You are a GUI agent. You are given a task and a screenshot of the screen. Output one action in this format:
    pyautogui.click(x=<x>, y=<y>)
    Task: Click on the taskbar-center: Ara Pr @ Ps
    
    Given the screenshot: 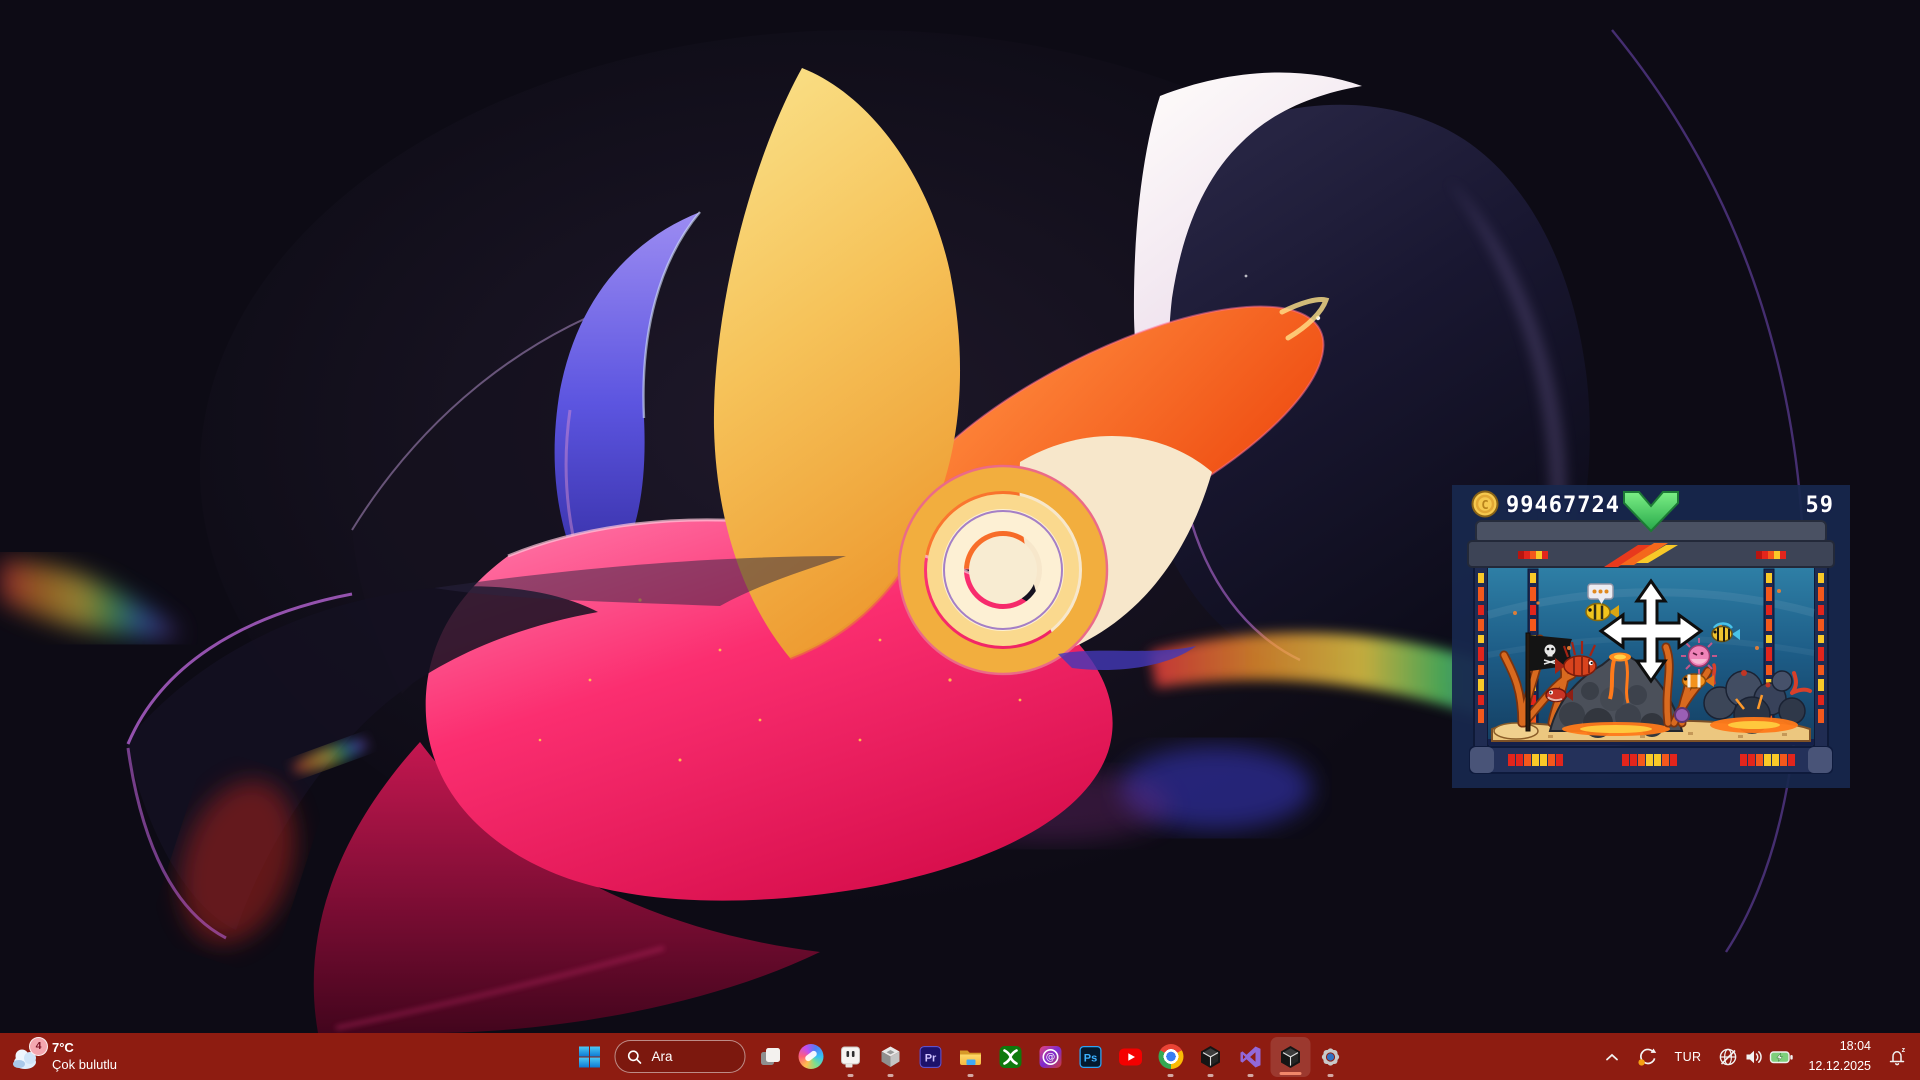 What is the action you would take?
    pyautogui.click(x=960, y=1056)
    